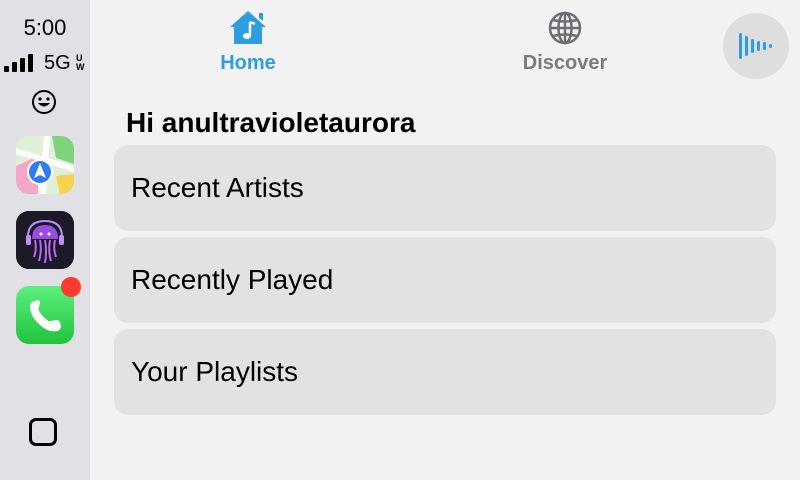  I want to click on globe-icon, so click(565, 28).